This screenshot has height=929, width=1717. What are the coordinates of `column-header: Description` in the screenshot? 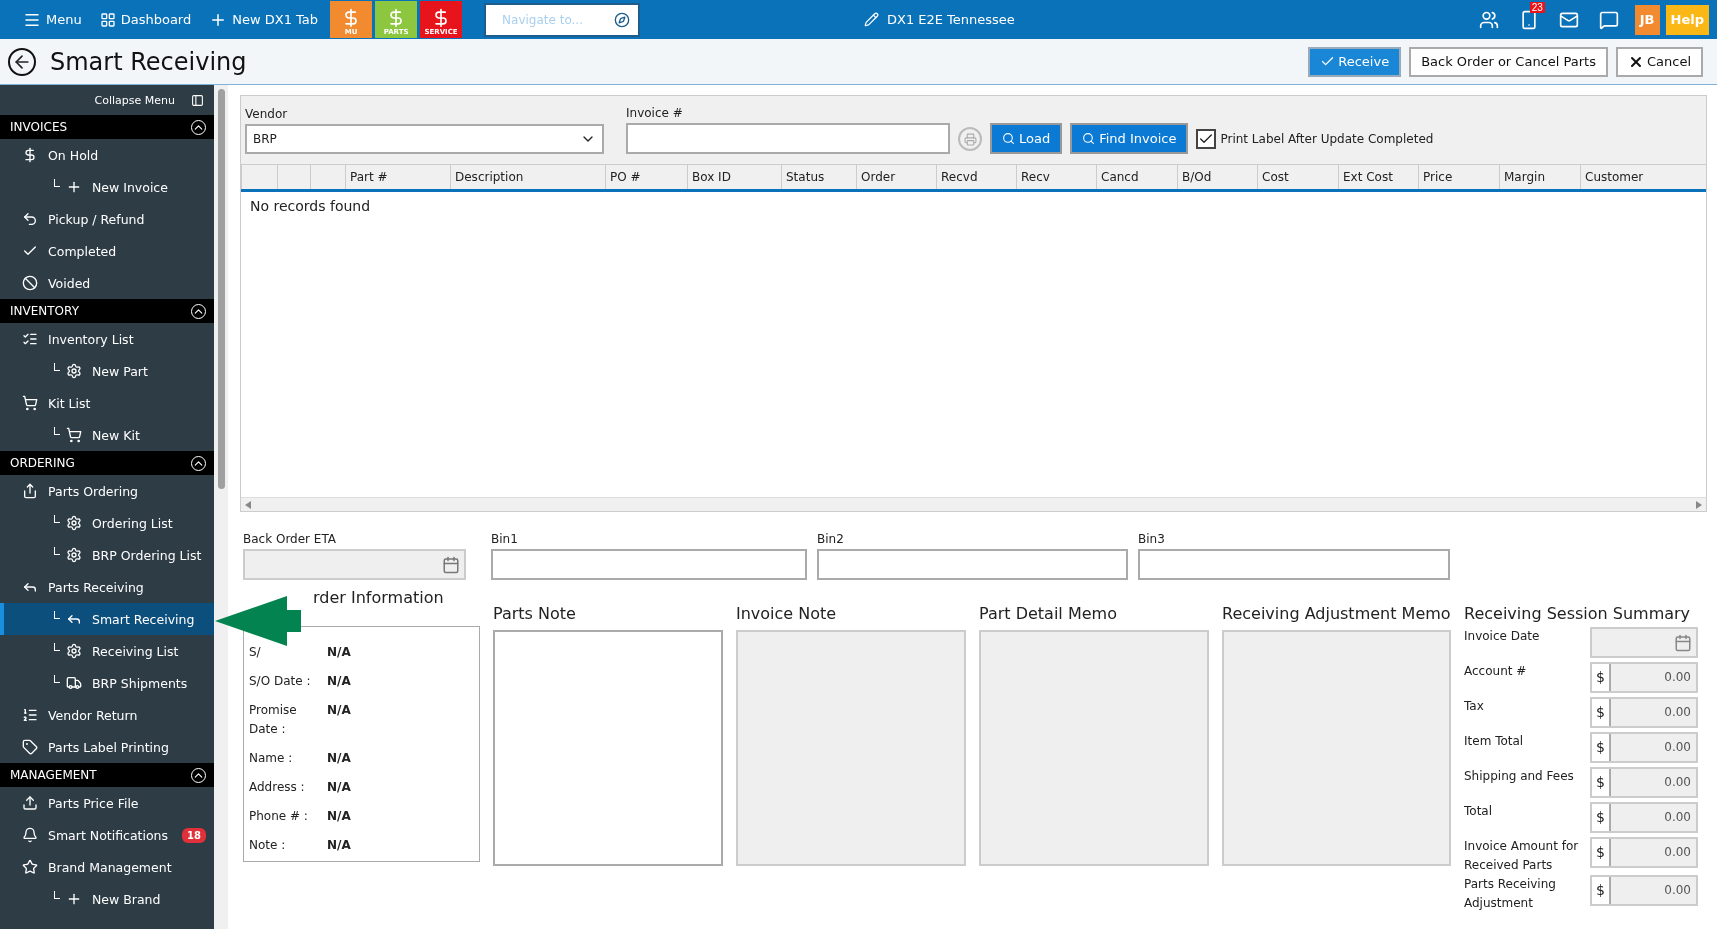 It's located at (527, 177).